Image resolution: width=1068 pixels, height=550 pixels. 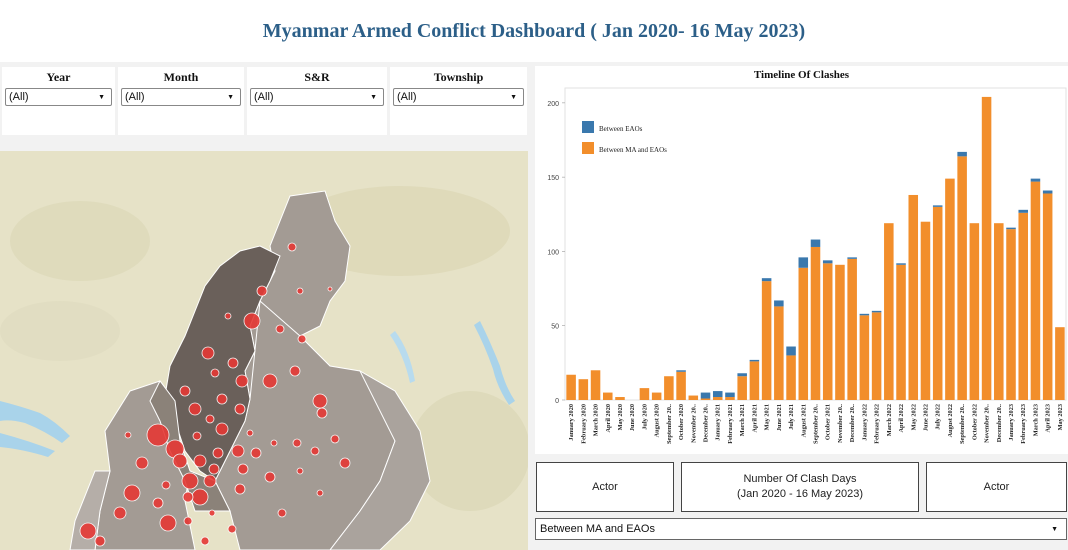 What do you see at coordinates (458, 97) in the screenshot?
I see `township-dropdown: (All) ▼` at bounding box center [458, 97].